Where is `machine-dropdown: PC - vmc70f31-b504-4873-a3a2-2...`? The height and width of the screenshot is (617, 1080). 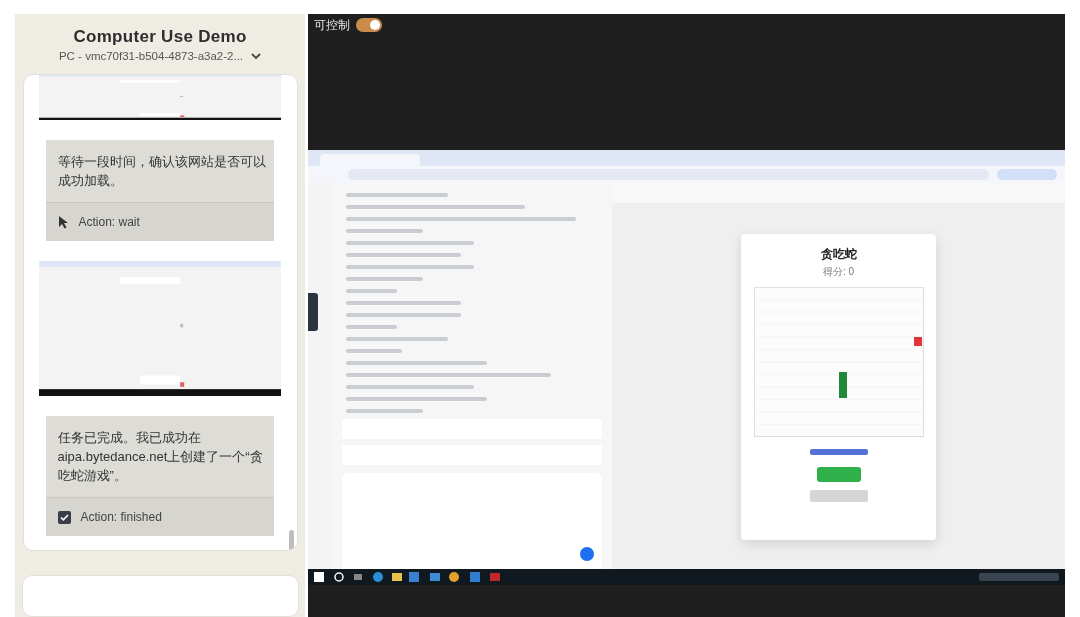 machine-dropdown: PC - vmc70f31-b504-4873-a3a2-2... is located at coordinates (160, 56).